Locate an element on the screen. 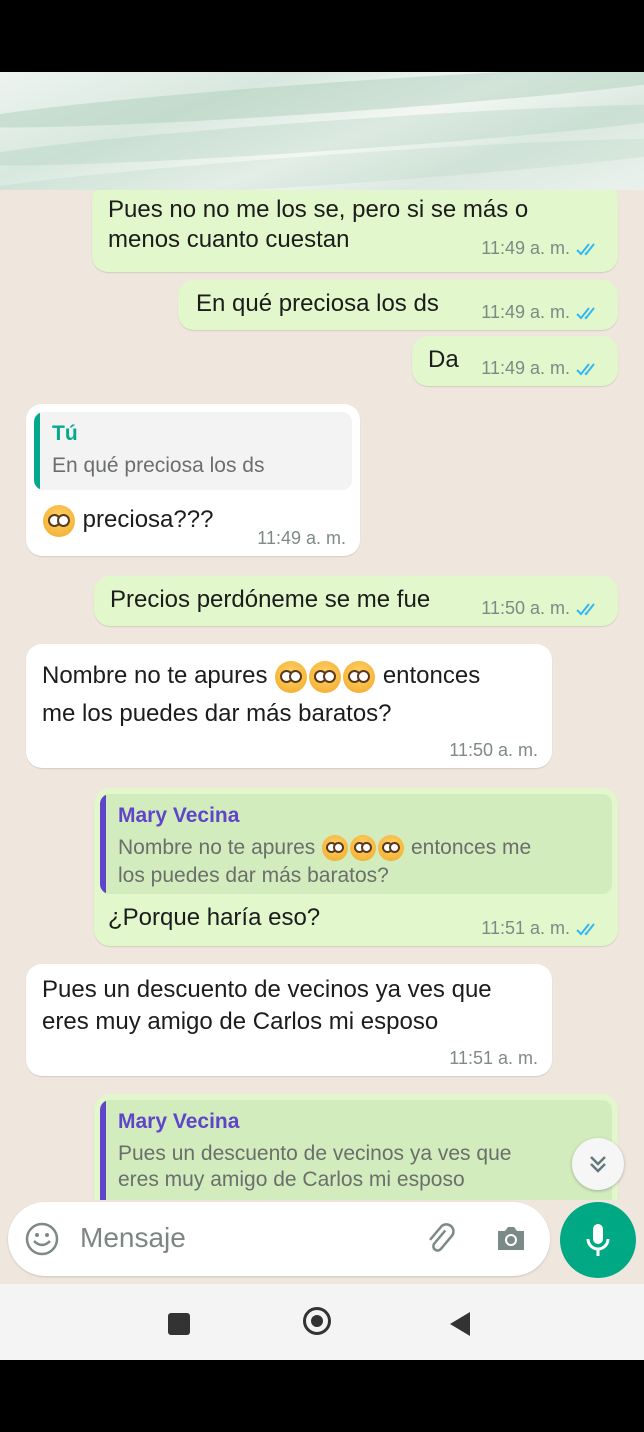 Image resolution: width=644 pixels, height=1432 pixels. quote-text: En qué preciosa los ds is located at coordinates (158, 465).